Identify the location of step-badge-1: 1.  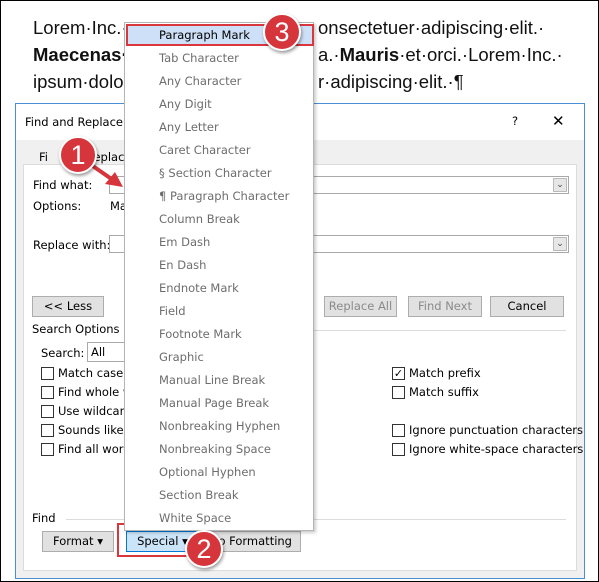
(78, 155).